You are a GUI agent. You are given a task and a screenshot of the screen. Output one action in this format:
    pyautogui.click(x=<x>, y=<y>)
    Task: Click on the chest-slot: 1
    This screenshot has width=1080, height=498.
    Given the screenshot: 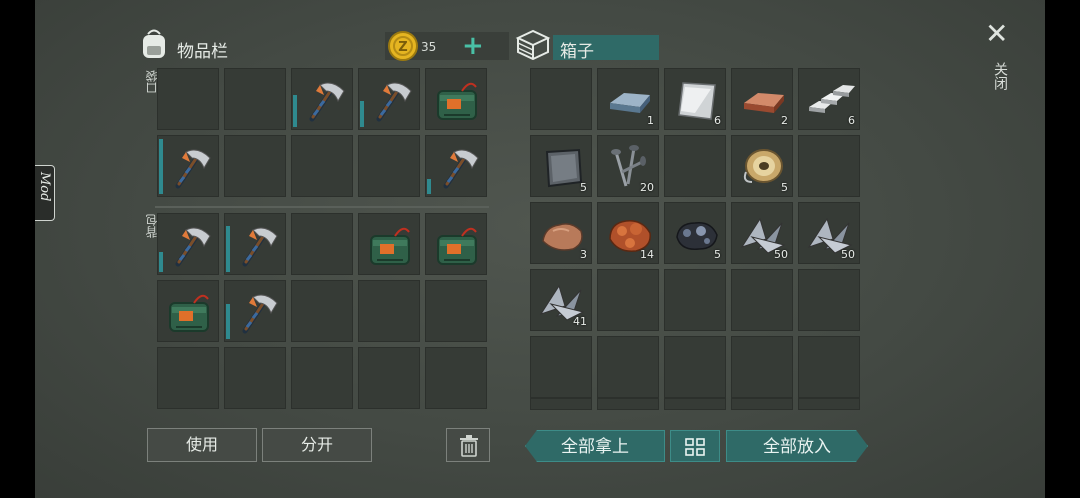 What is the action you would take?
    pyautogui.click(x=628, y=99)
    